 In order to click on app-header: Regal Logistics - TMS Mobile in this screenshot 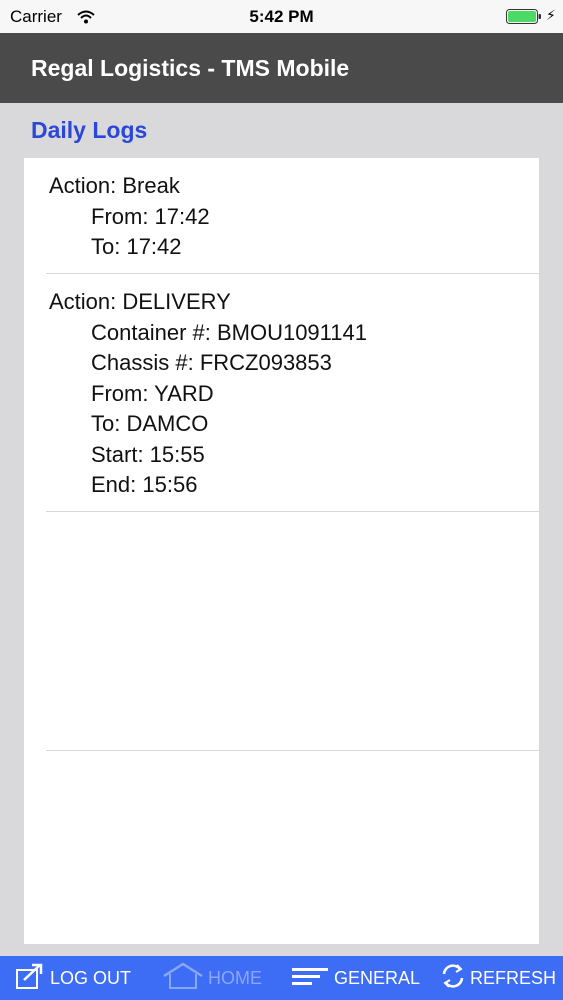, I will do `click(281, 68)`.